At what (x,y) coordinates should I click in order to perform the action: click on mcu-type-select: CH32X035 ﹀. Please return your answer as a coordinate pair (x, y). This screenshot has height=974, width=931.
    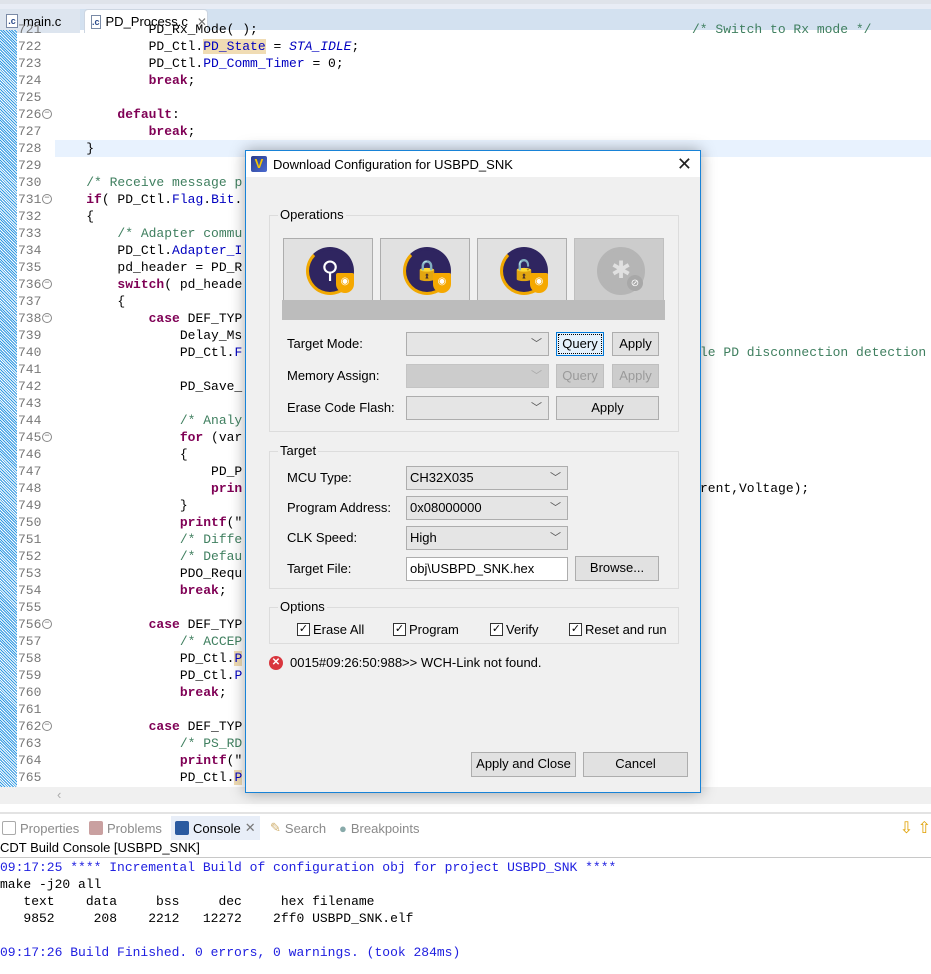
    Looking at the image, I should click on (487, 478).